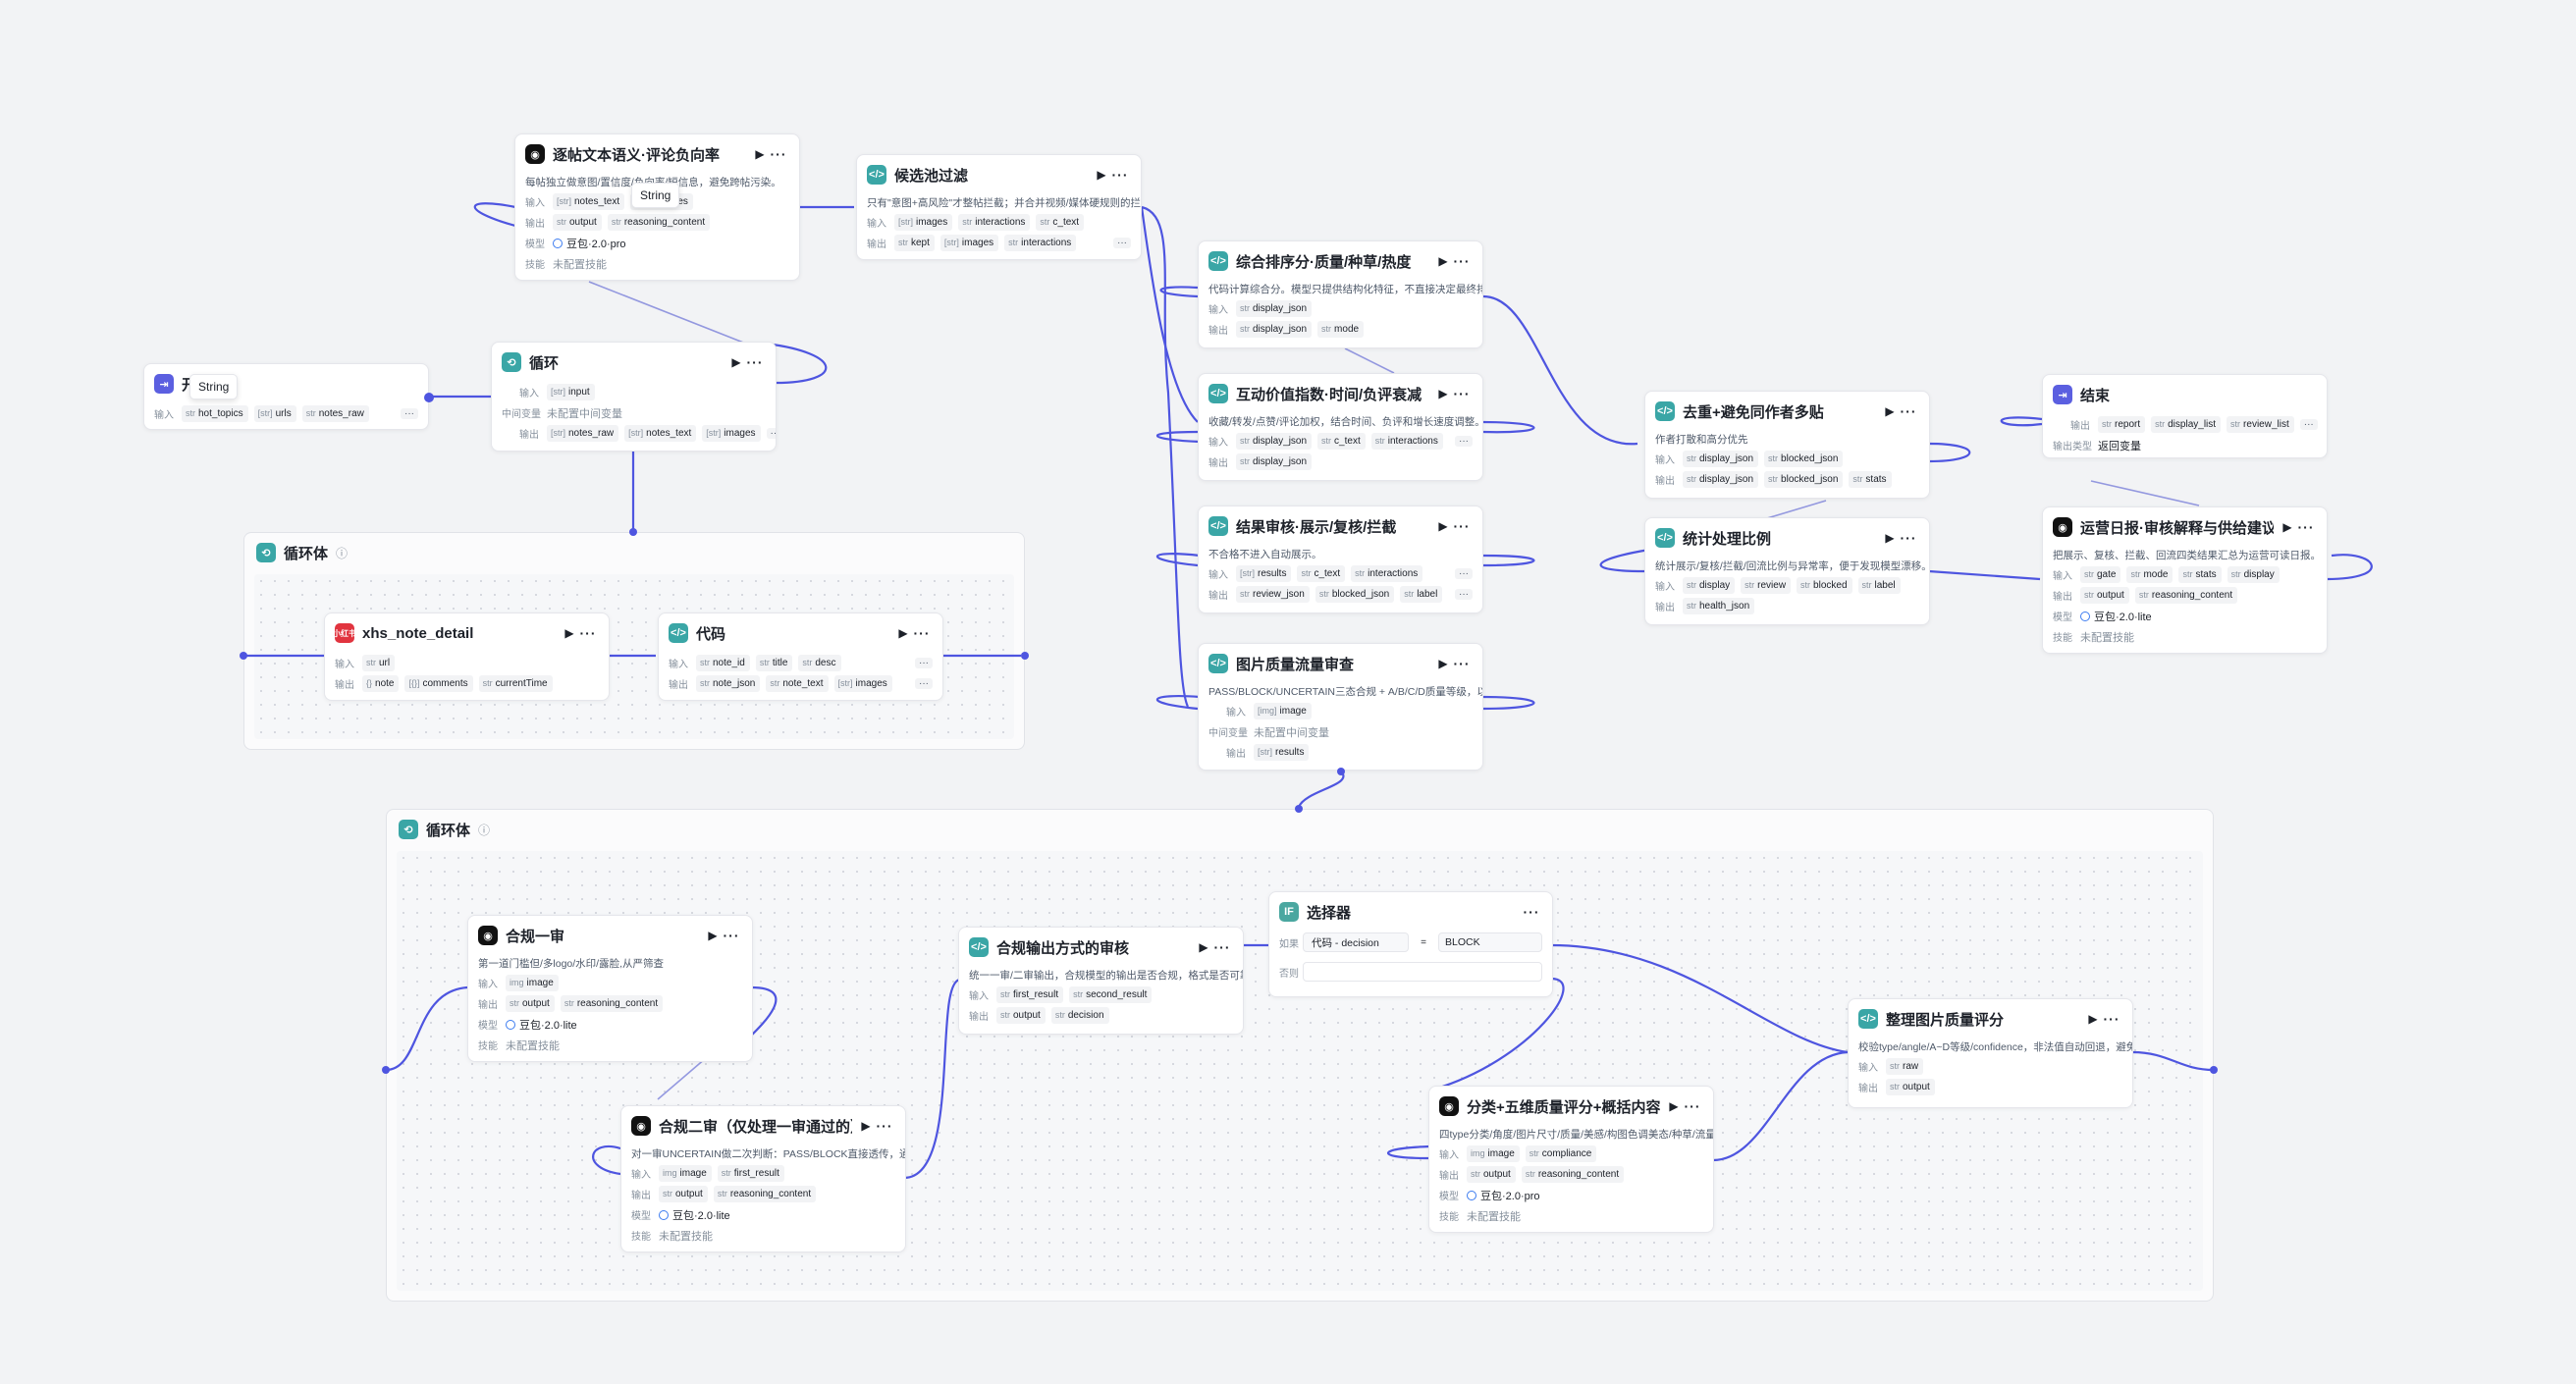  What do you see at coordinates (1561, 1153) in the screenshot?
I see `input-tag: str compliance` at bounding box center [1561, 1153].